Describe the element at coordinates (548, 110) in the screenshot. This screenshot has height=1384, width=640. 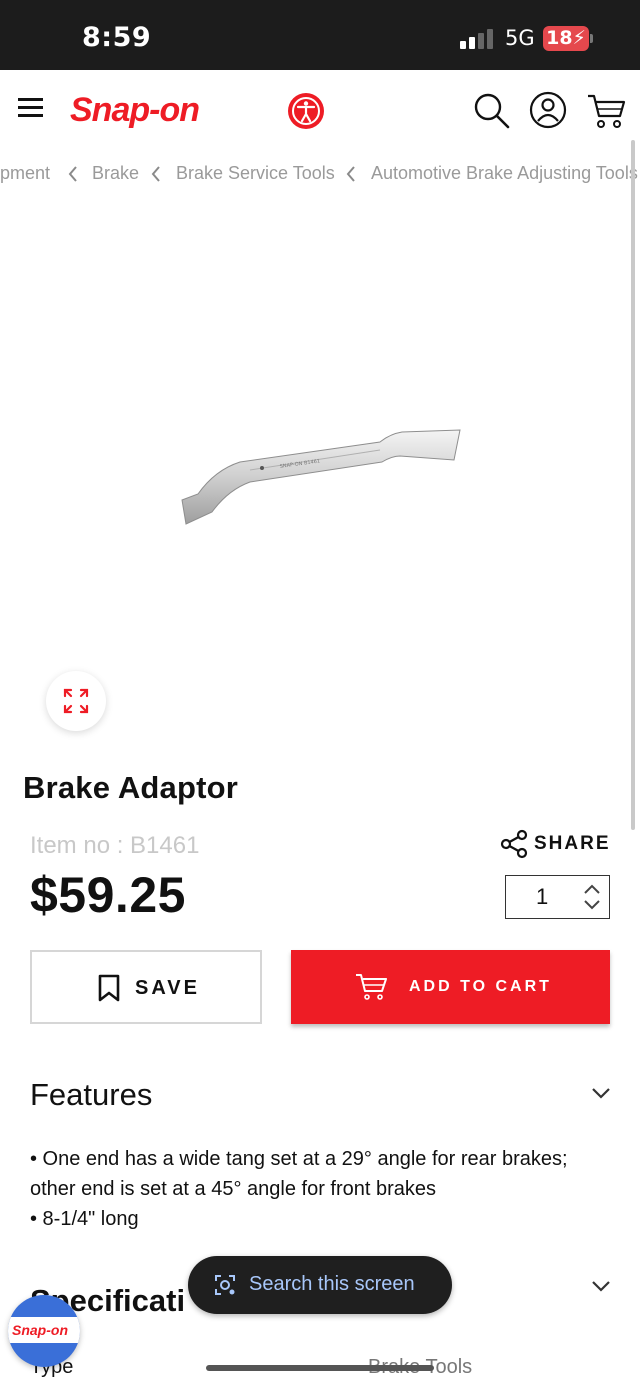
I see `account-icon` at that location.